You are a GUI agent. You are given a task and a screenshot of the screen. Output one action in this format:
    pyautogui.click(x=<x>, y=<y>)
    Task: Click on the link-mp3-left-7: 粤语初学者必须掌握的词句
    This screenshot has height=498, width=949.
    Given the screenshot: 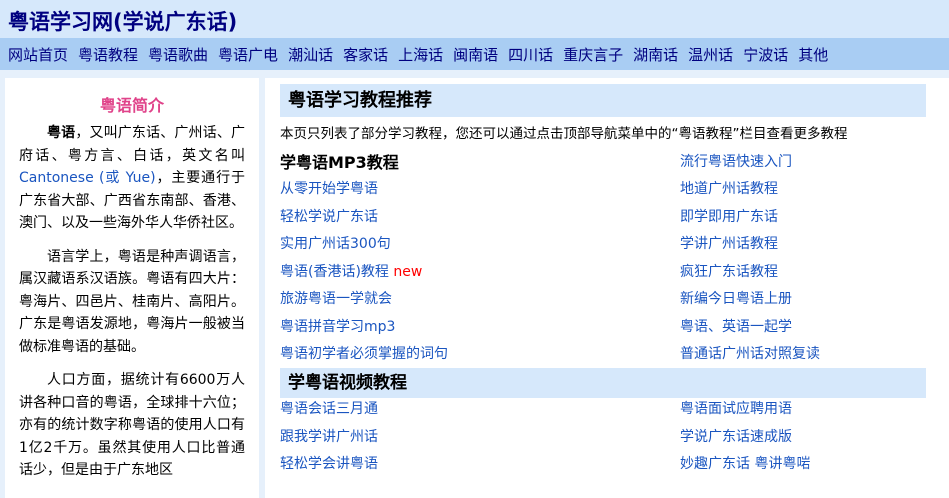 What is the action you would take?
    pyautogui.click(x=364, y=353)
    